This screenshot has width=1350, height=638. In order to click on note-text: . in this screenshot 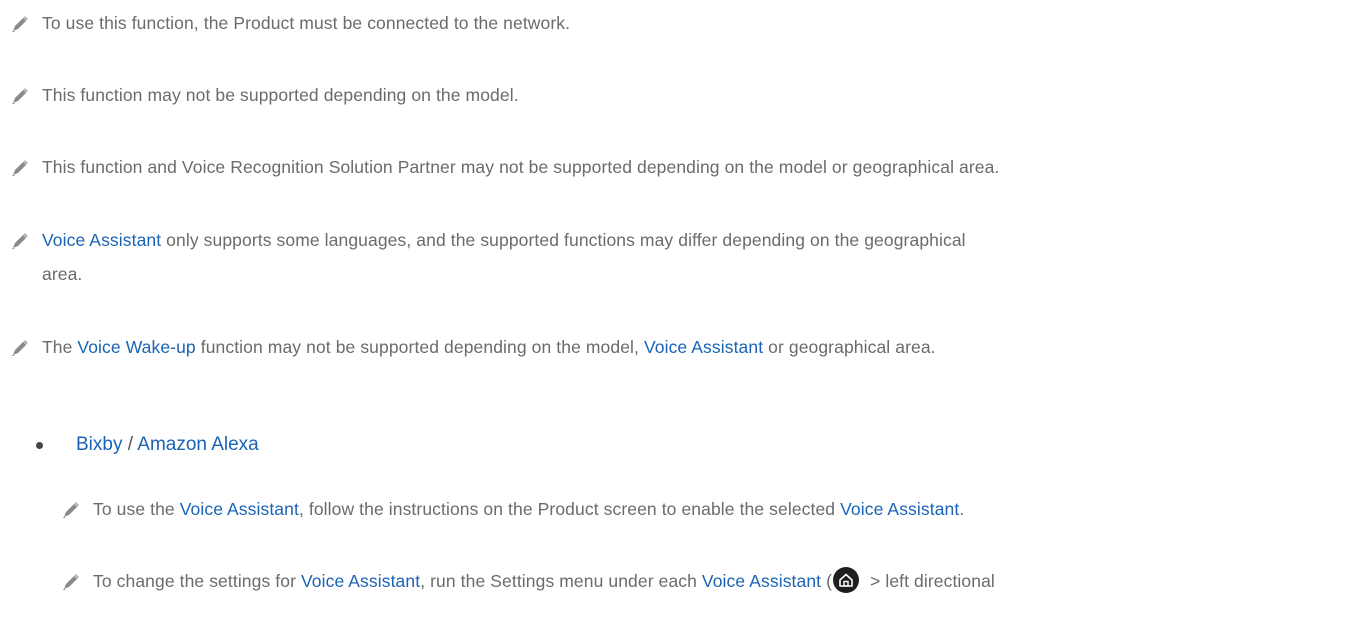, I will do `click(962, 509)`.